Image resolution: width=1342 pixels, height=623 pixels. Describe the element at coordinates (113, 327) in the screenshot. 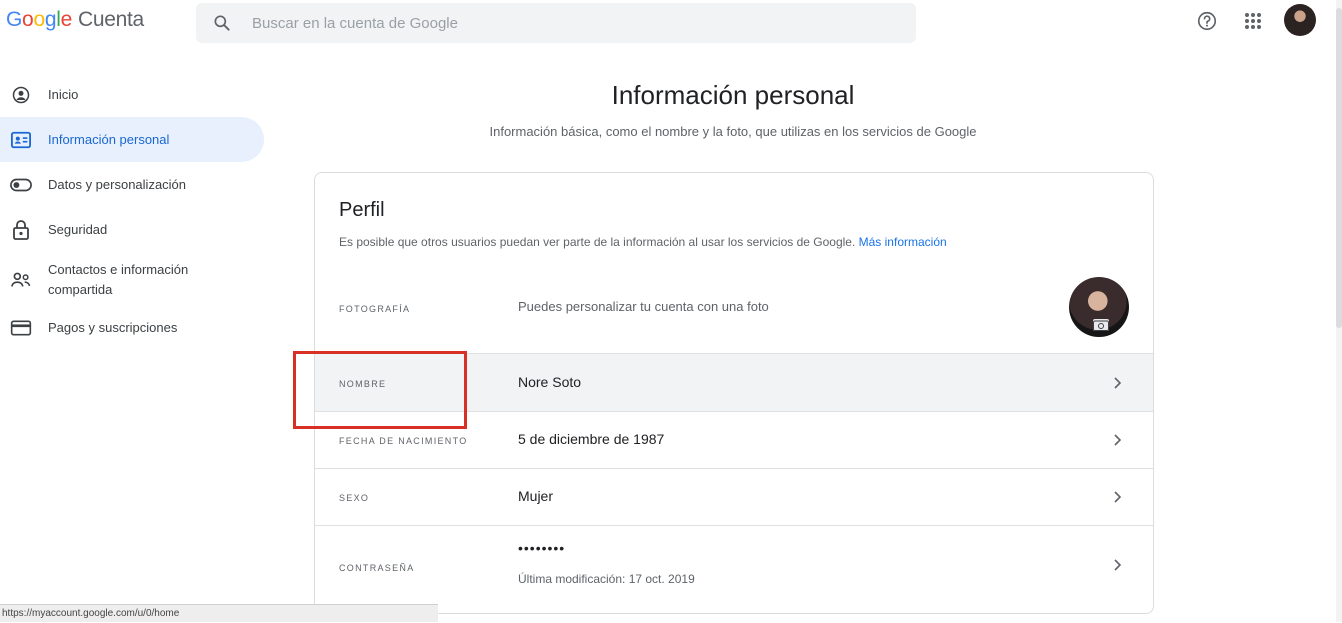

I see `sidebar-item-label: Pagos y suscripciones` at that location.